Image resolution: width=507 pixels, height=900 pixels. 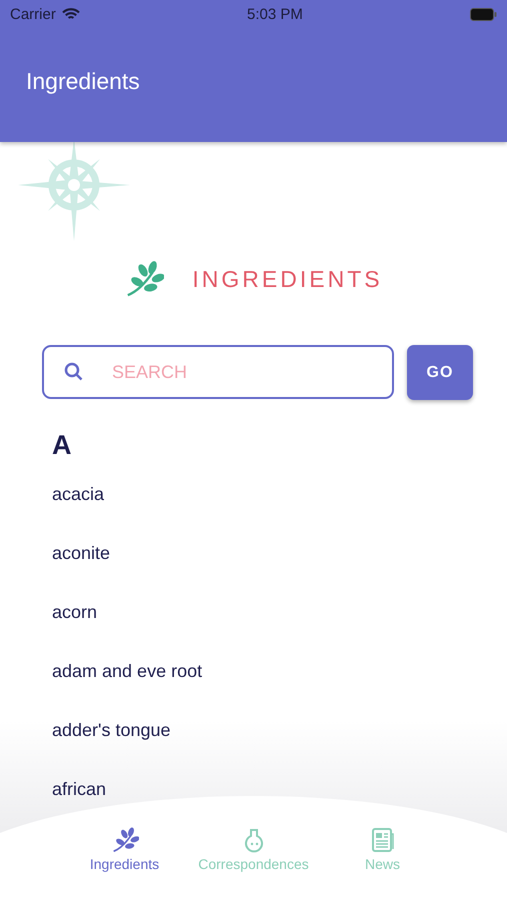 What do you see at coordinates (61, 445) in the screenshot?
I see `section-header: A` at bounding box center [61, 445].